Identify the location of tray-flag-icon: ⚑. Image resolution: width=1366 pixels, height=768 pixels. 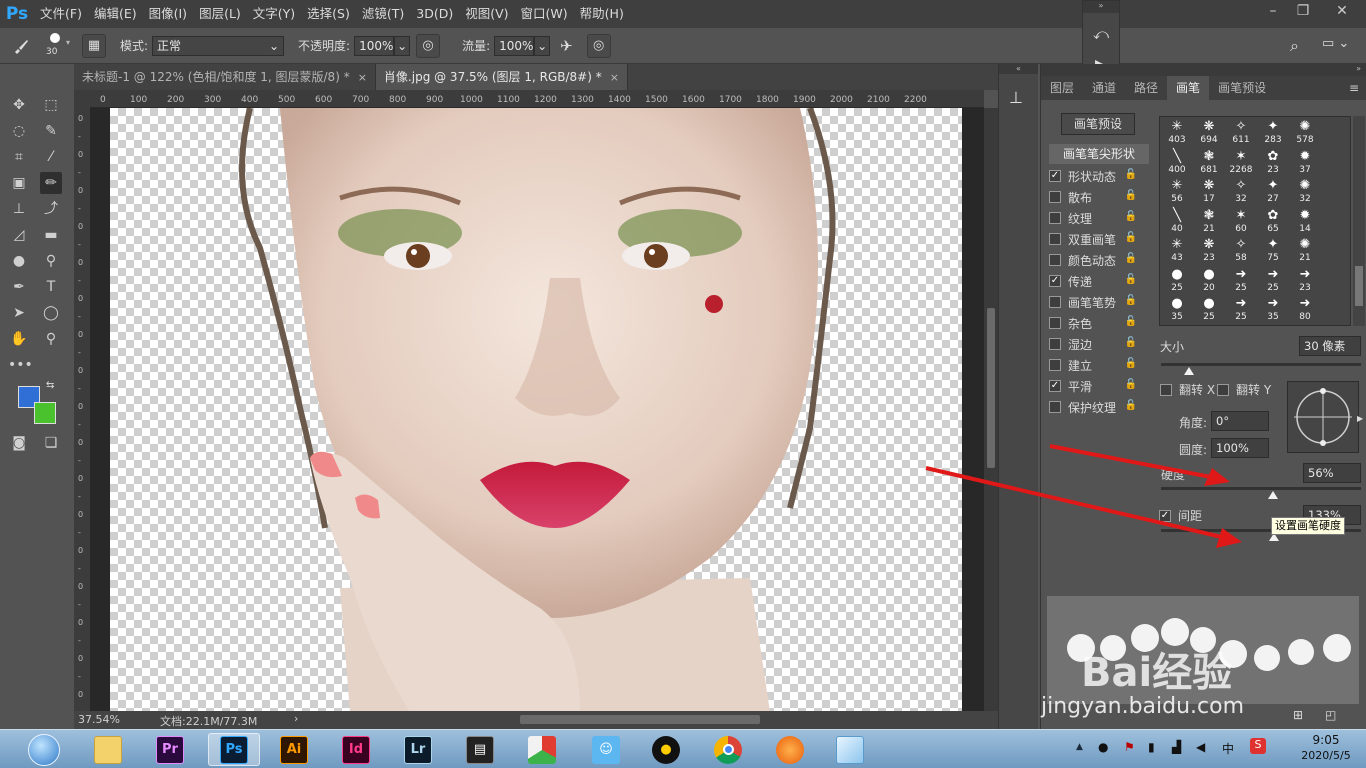
(1129, 747).